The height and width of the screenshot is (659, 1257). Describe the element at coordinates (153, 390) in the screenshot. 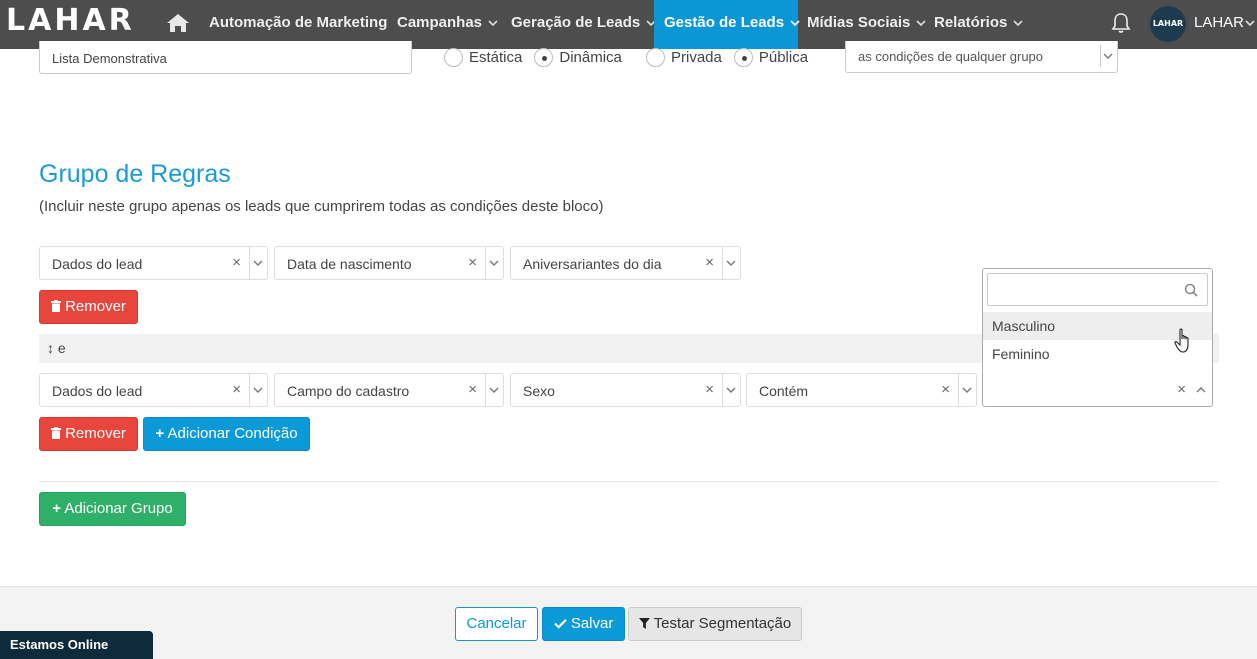

I see `rule2-field1-select: Dados do lead ×` at that location.